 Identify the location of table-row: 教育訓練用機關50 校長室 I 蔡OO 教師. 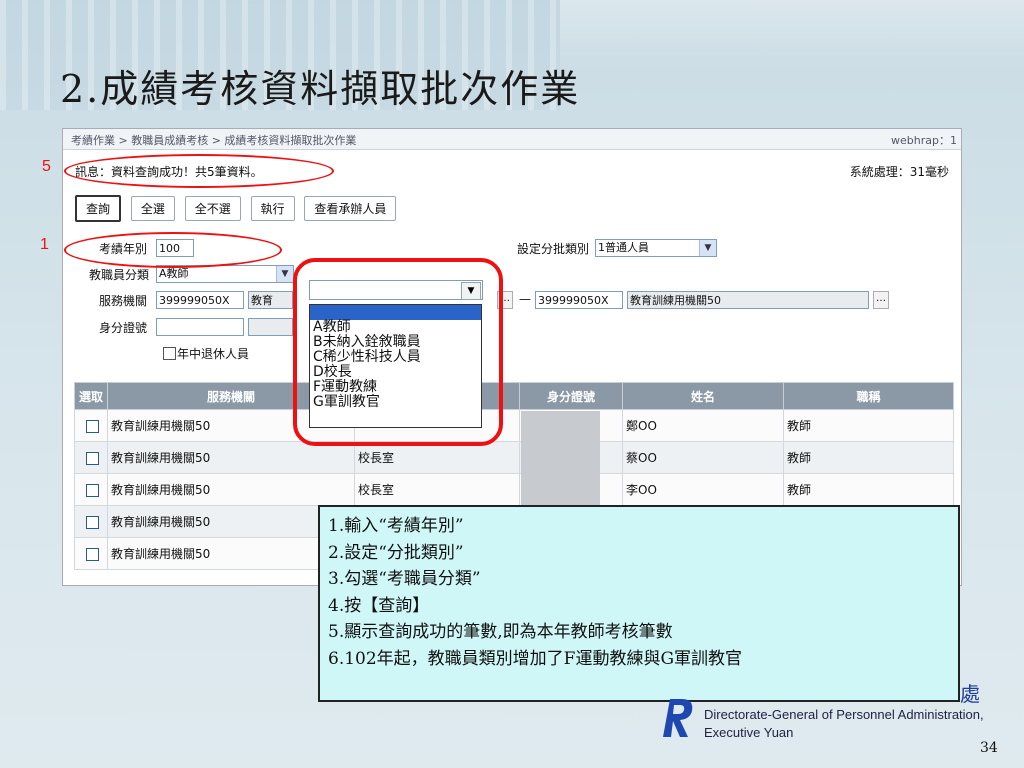
(514, 457).